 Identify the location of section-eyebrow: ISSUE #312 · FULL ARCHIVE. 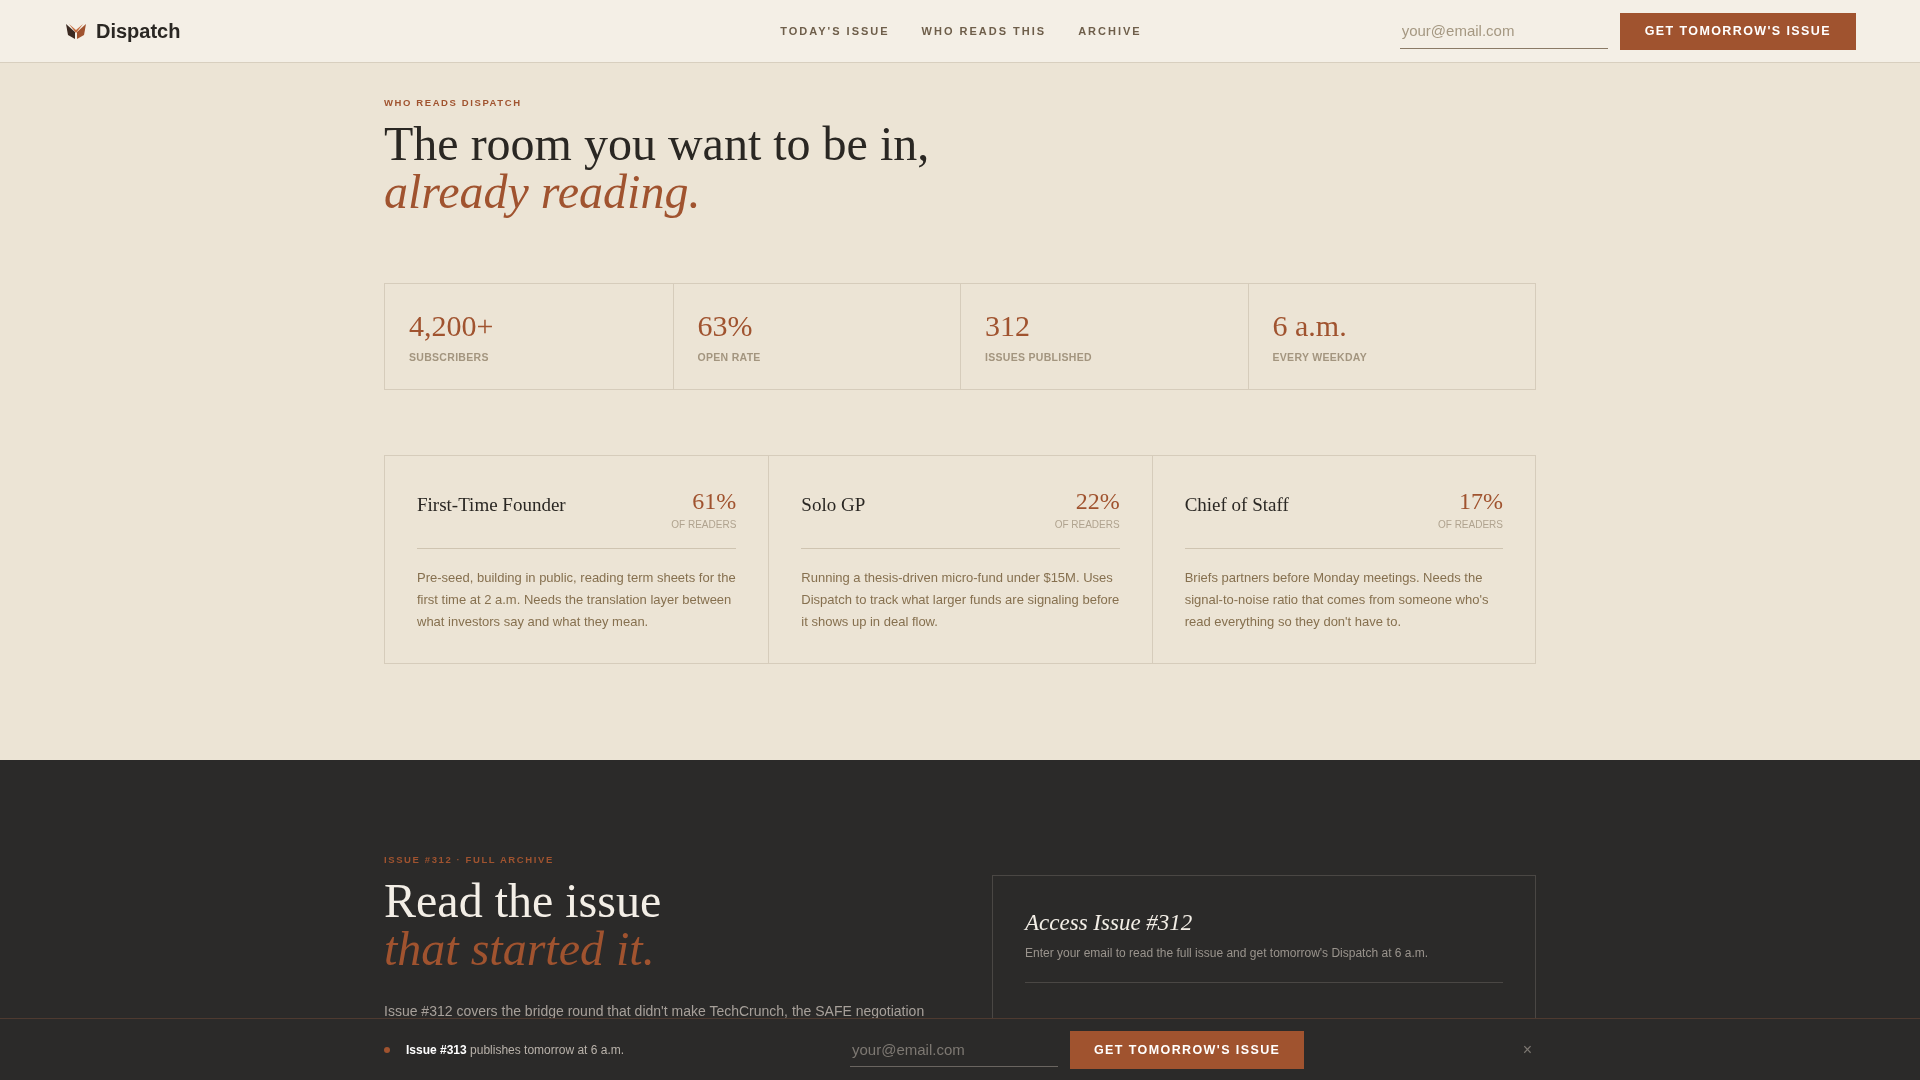
(469, 859).